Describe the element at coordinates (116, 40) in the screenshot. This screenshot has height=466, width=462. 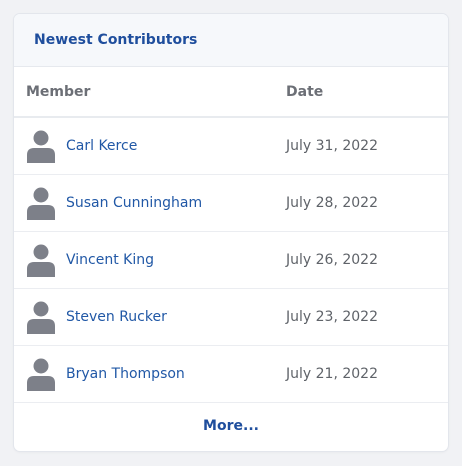
I see `card-title: Newest Contributors` at that location.